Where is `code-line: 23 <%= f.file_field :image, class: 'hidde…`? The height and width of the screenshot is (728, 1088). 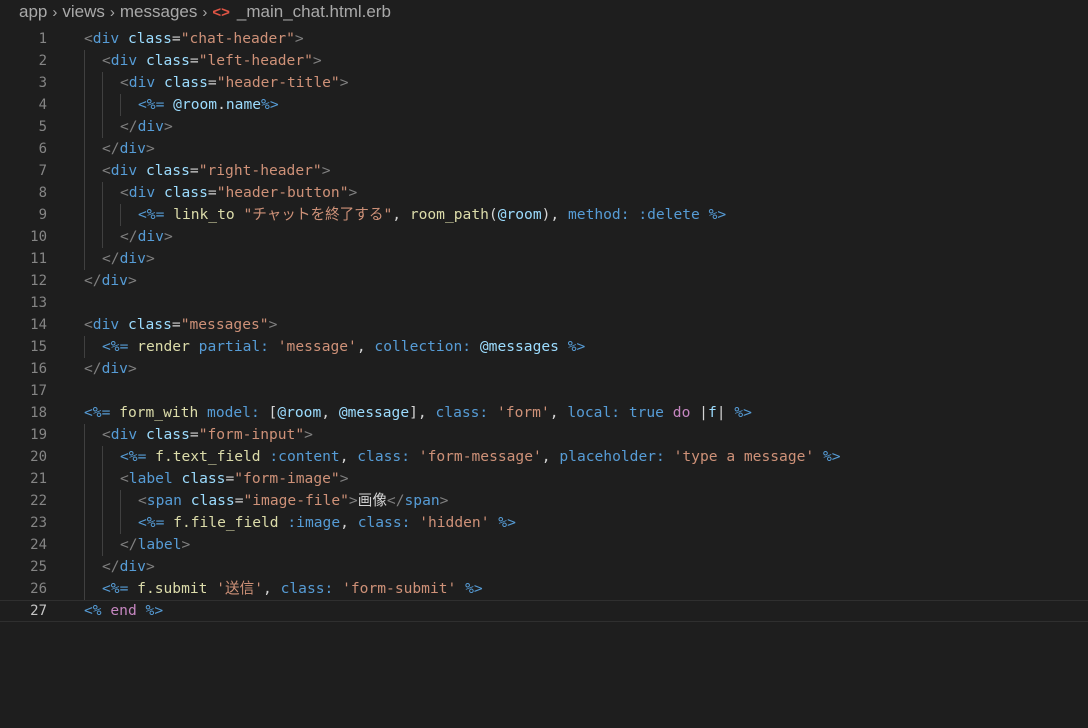 code-line: 23 <%= f.file_field :image, class: 'hidde… is located at coordinates (544, 523).